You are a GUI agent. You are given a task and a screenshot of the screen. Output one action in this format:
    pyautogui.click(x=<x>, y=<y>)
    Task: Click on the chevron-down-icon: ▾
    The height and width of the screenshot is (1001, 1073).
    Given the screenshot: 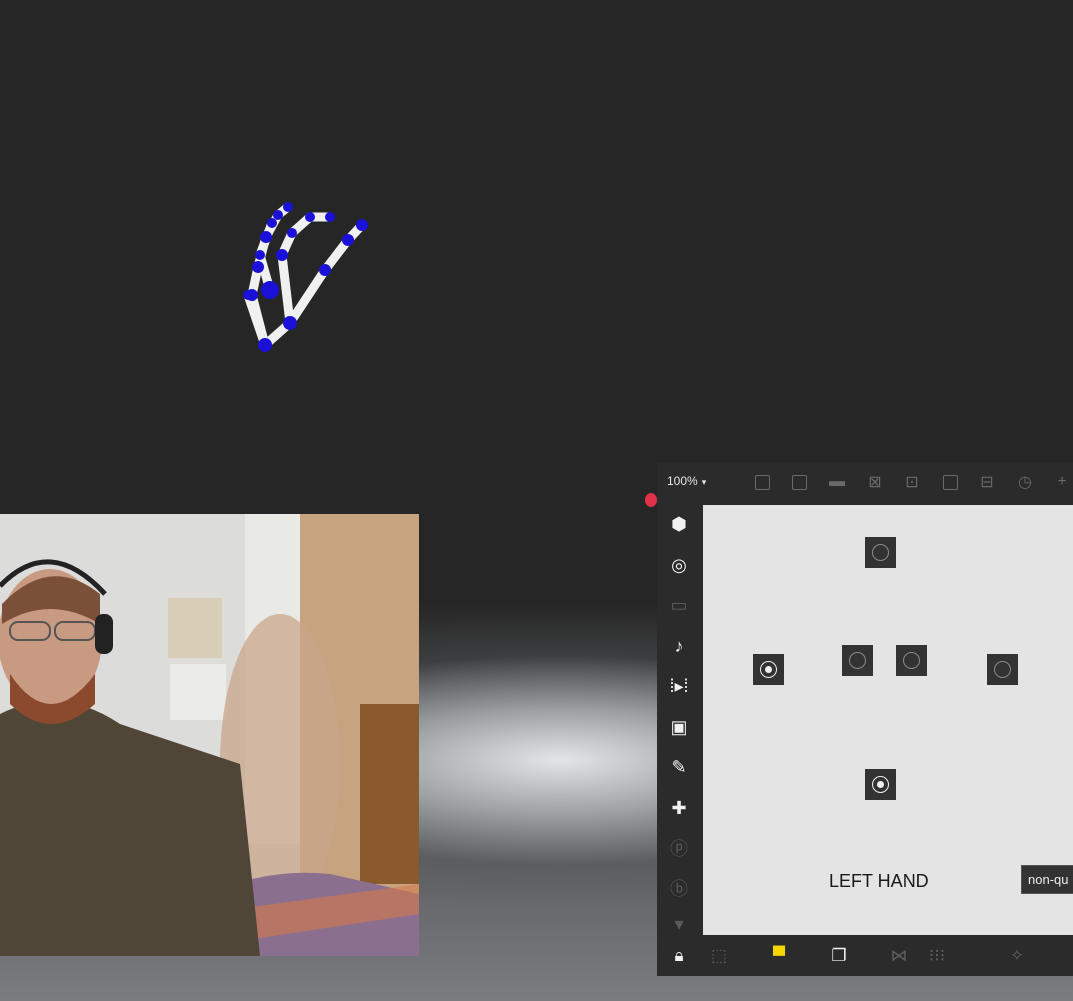 What is the action you would take?
    pyautogui.click(x=704, y=482)
    